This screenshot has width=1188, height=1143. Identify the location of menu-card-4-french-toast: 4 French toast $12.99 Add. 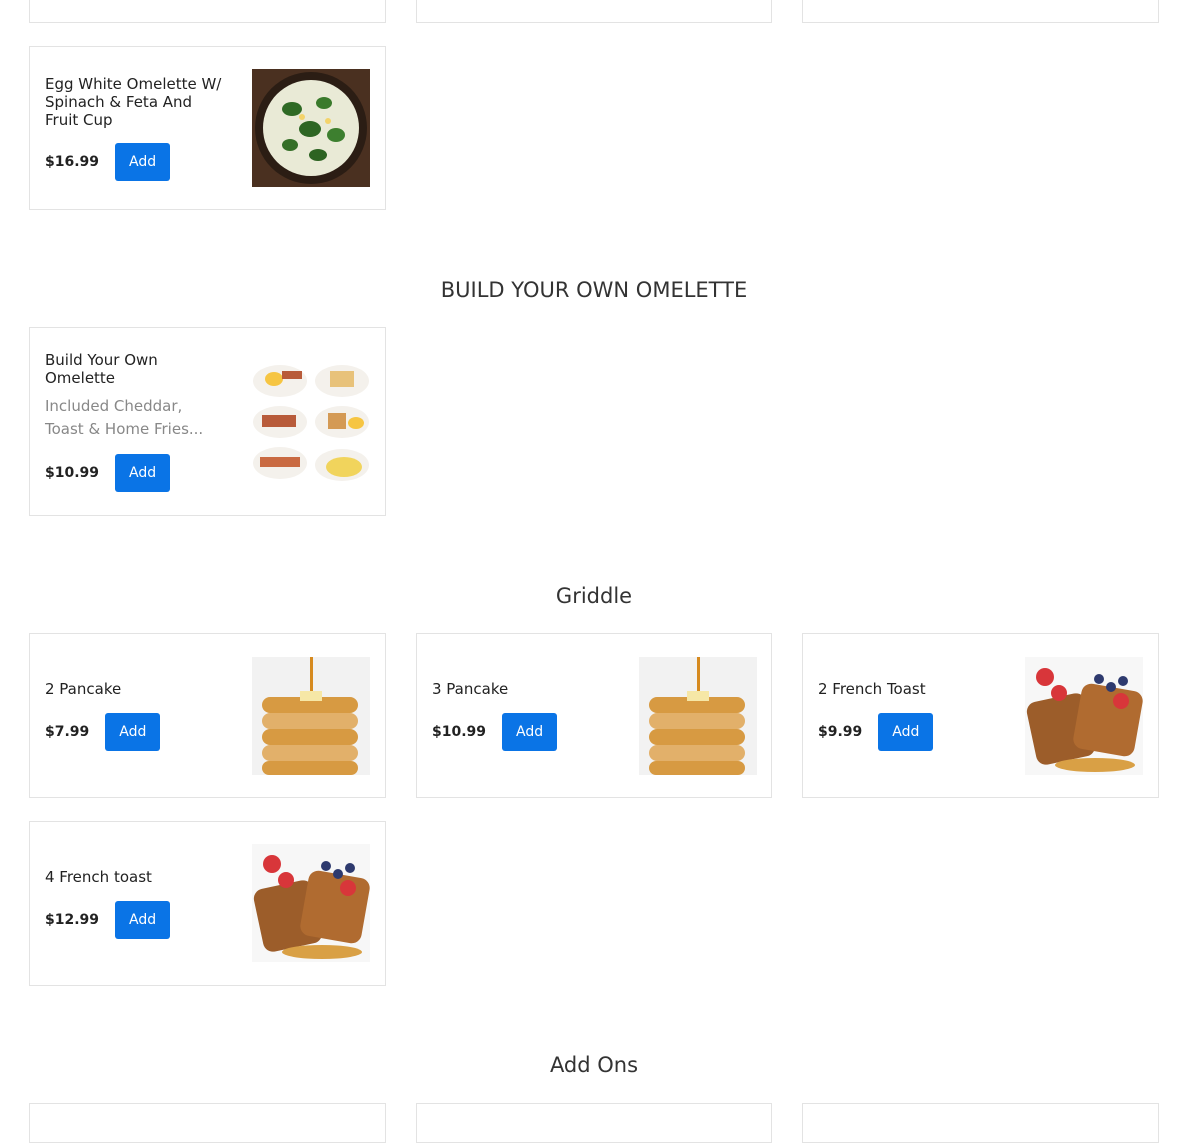
(207, 903).